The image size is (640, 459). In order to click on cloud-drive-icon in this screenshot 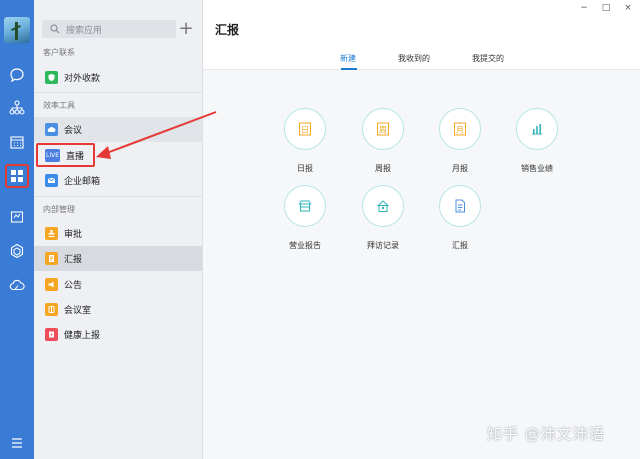, I will do `click(17, 285)`.